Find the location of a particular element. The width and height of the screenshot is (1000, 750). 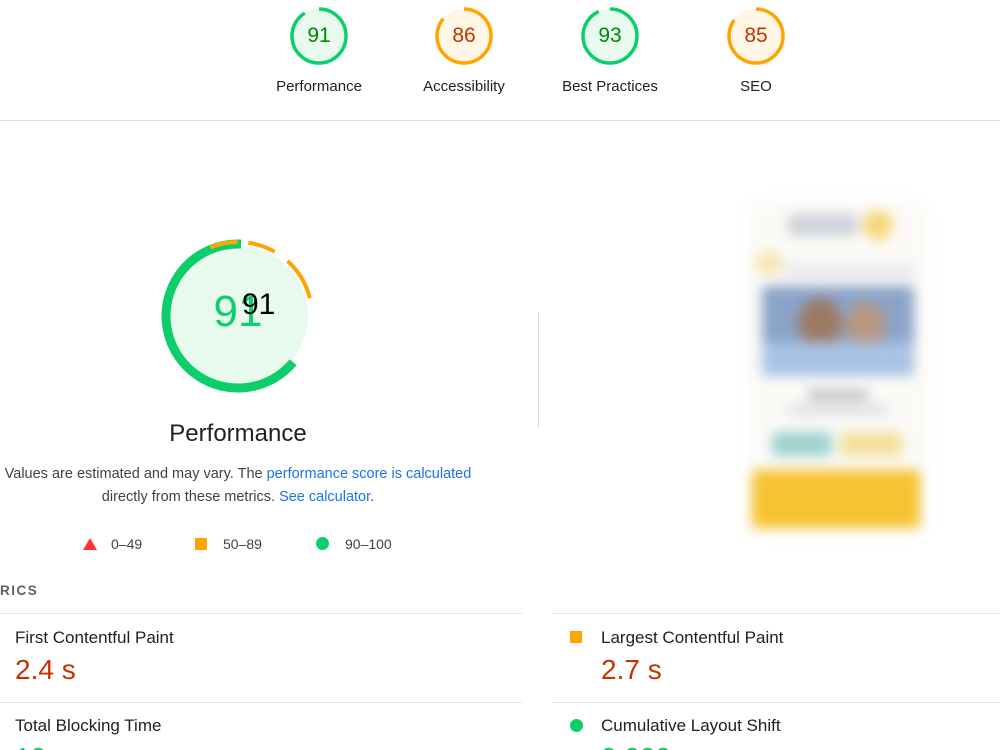

metrics-section-header: RICS is located at coordinates (19, 590).